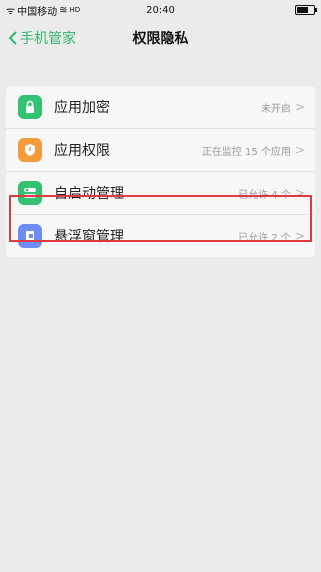 This screenshot has width=321, height=572. I want to click on floating-window-icon, so click(30, 236).